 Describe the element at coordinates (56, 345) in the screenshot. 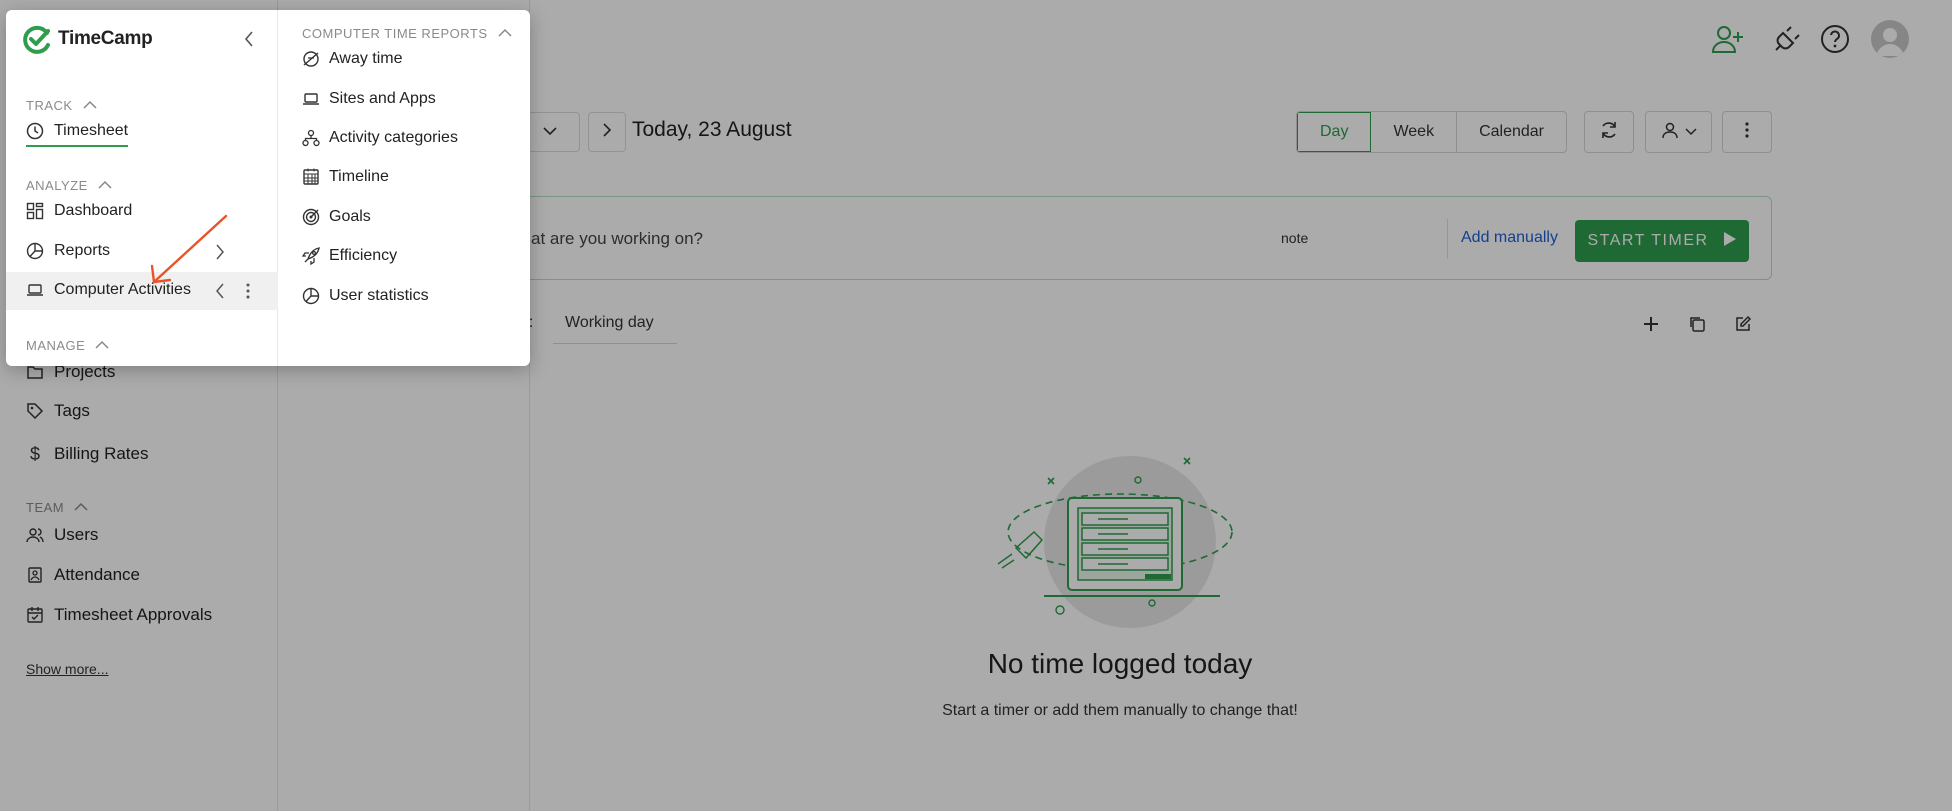

I see `section-label: MANAGE` at that location.